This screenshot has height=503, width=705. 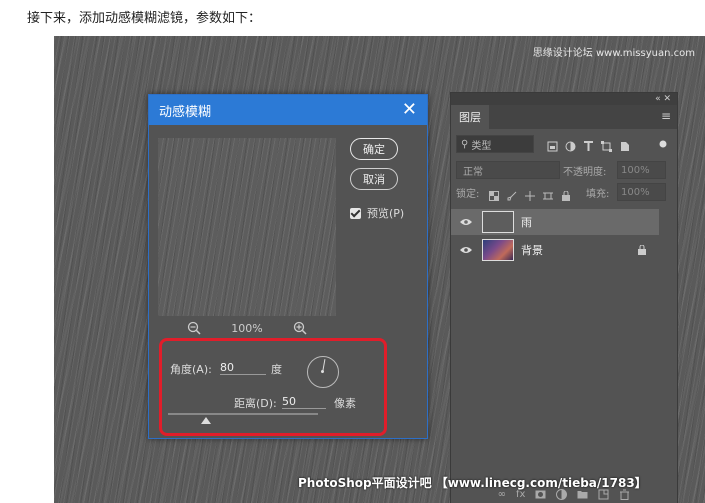 What do you see at coordinates (664, 140) in the screenshot?
I see `filter-toggle-icon` at bounding box center [664, 140].